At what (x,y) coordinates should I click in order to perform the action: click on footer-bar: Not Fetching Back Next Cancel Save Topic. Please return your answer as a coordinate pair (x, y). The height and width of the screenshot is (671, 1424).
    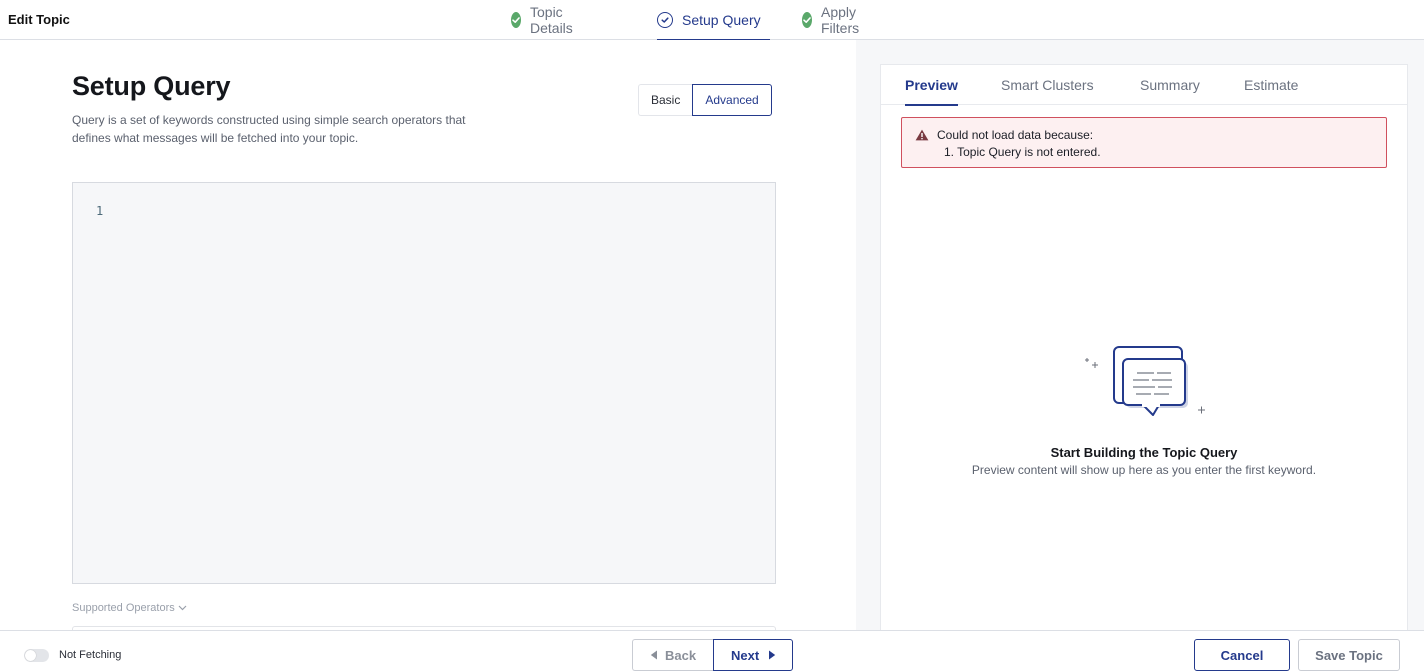
    Looking at the image, I should click on (712, 650).